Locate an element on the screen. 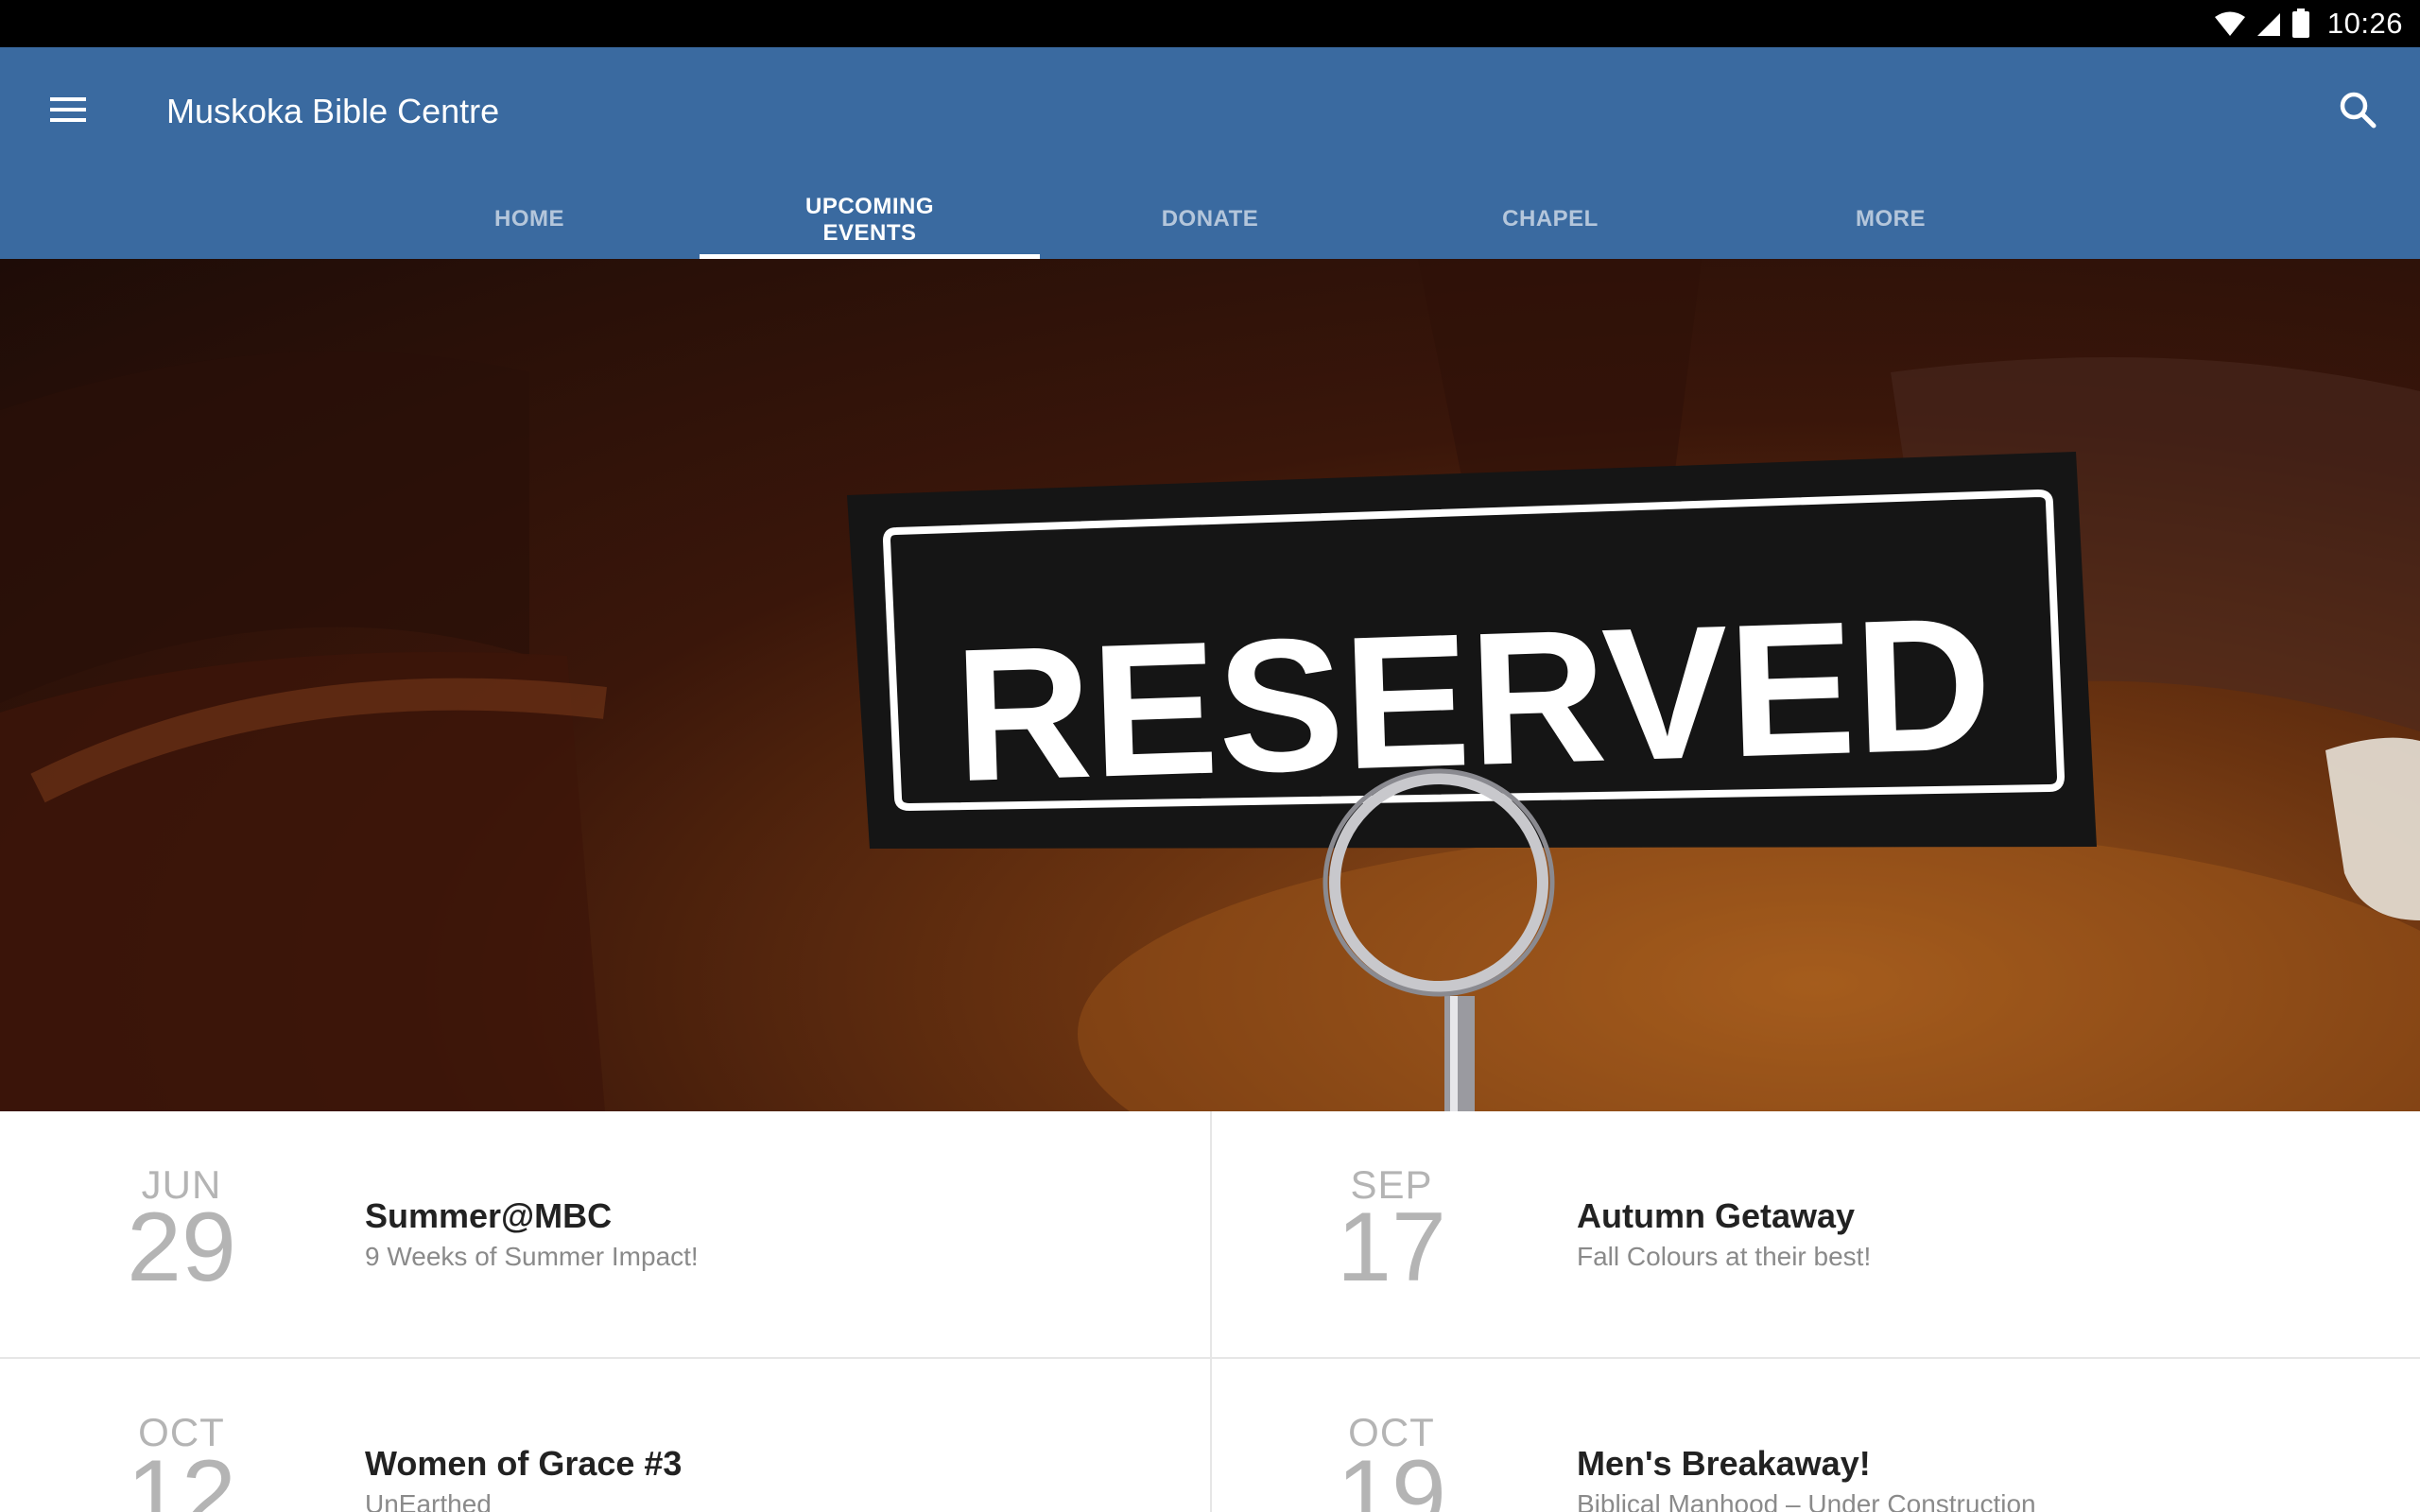 The width and height of the screenshot is (2420, 1512). tab-label: DONATE is located at coordinates (1210, 219).